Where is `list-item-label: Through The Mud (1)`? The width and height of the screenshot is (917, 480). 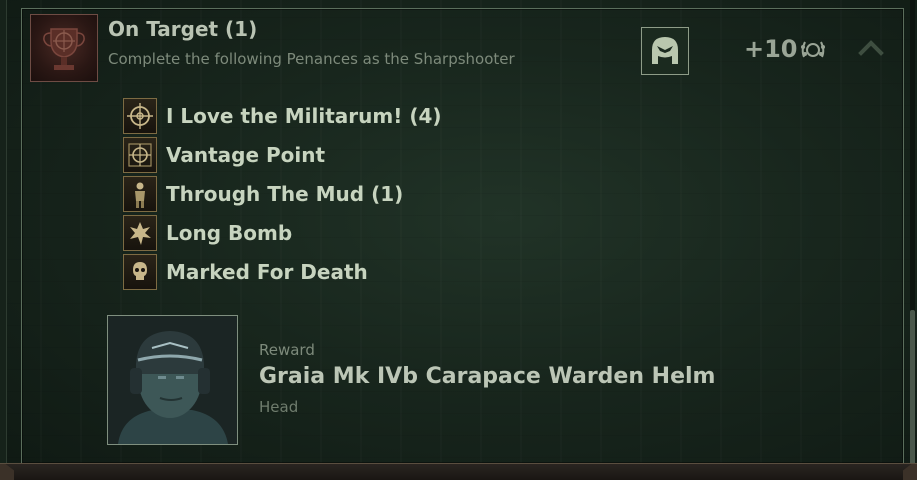 list-item-label: Through The Mud (1) is located at coordinates (285, 194).